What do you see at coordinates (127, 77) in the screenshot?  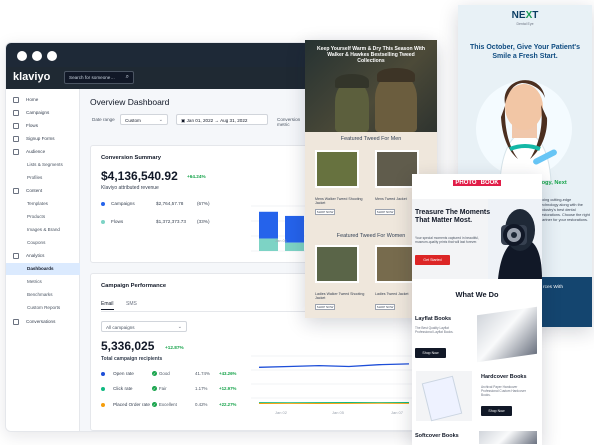 I see `search-icon: ⌕` at bounding box center [127, 77].